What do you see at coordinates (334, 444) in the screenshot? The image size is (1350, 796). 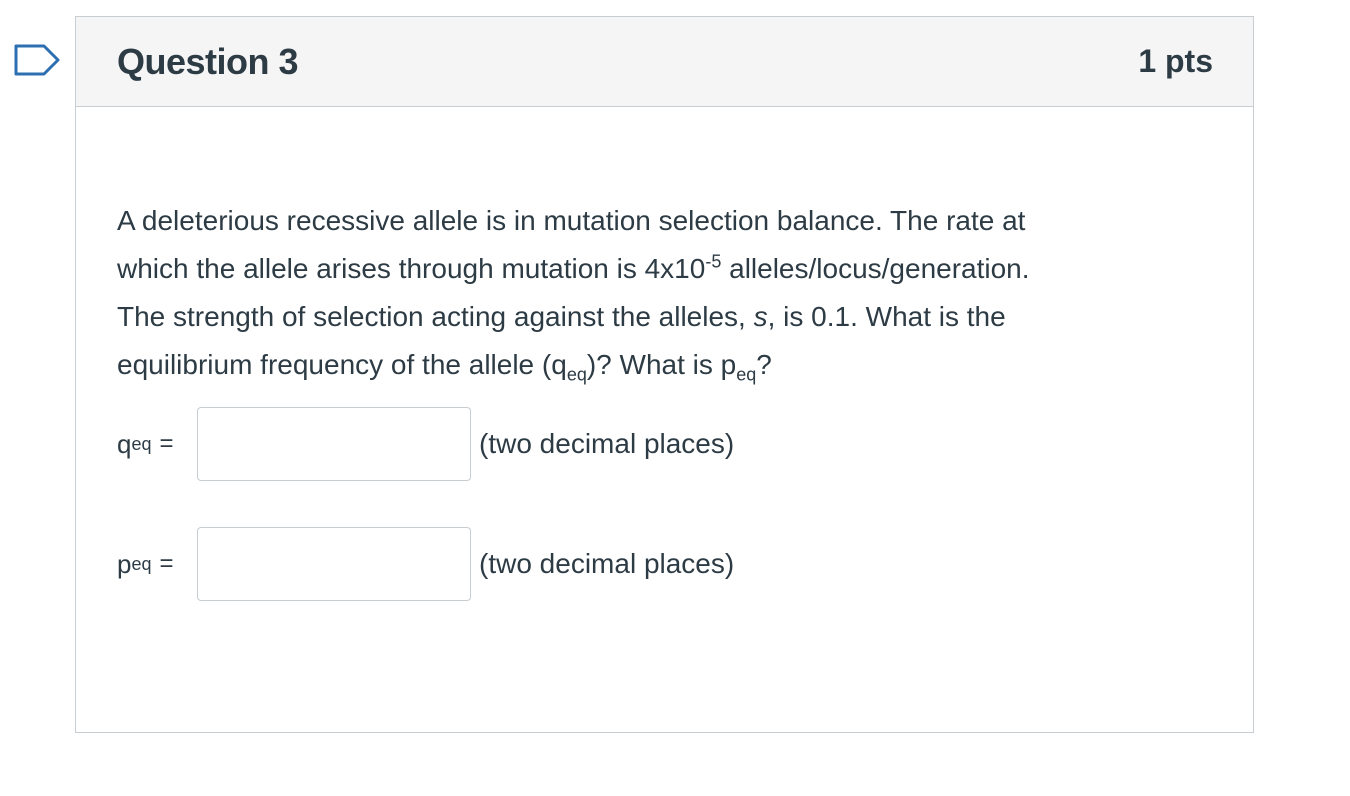 I see `q-eq-input` at bounding box center [334, 444].